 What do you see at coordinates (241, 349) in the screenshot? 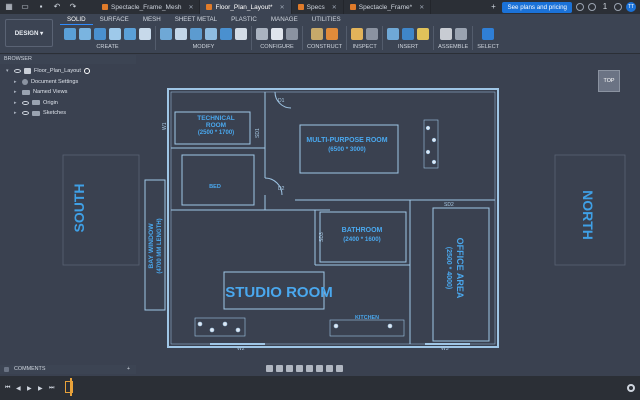
I see `tag-w2: W2` at bounding box center [241, 349].